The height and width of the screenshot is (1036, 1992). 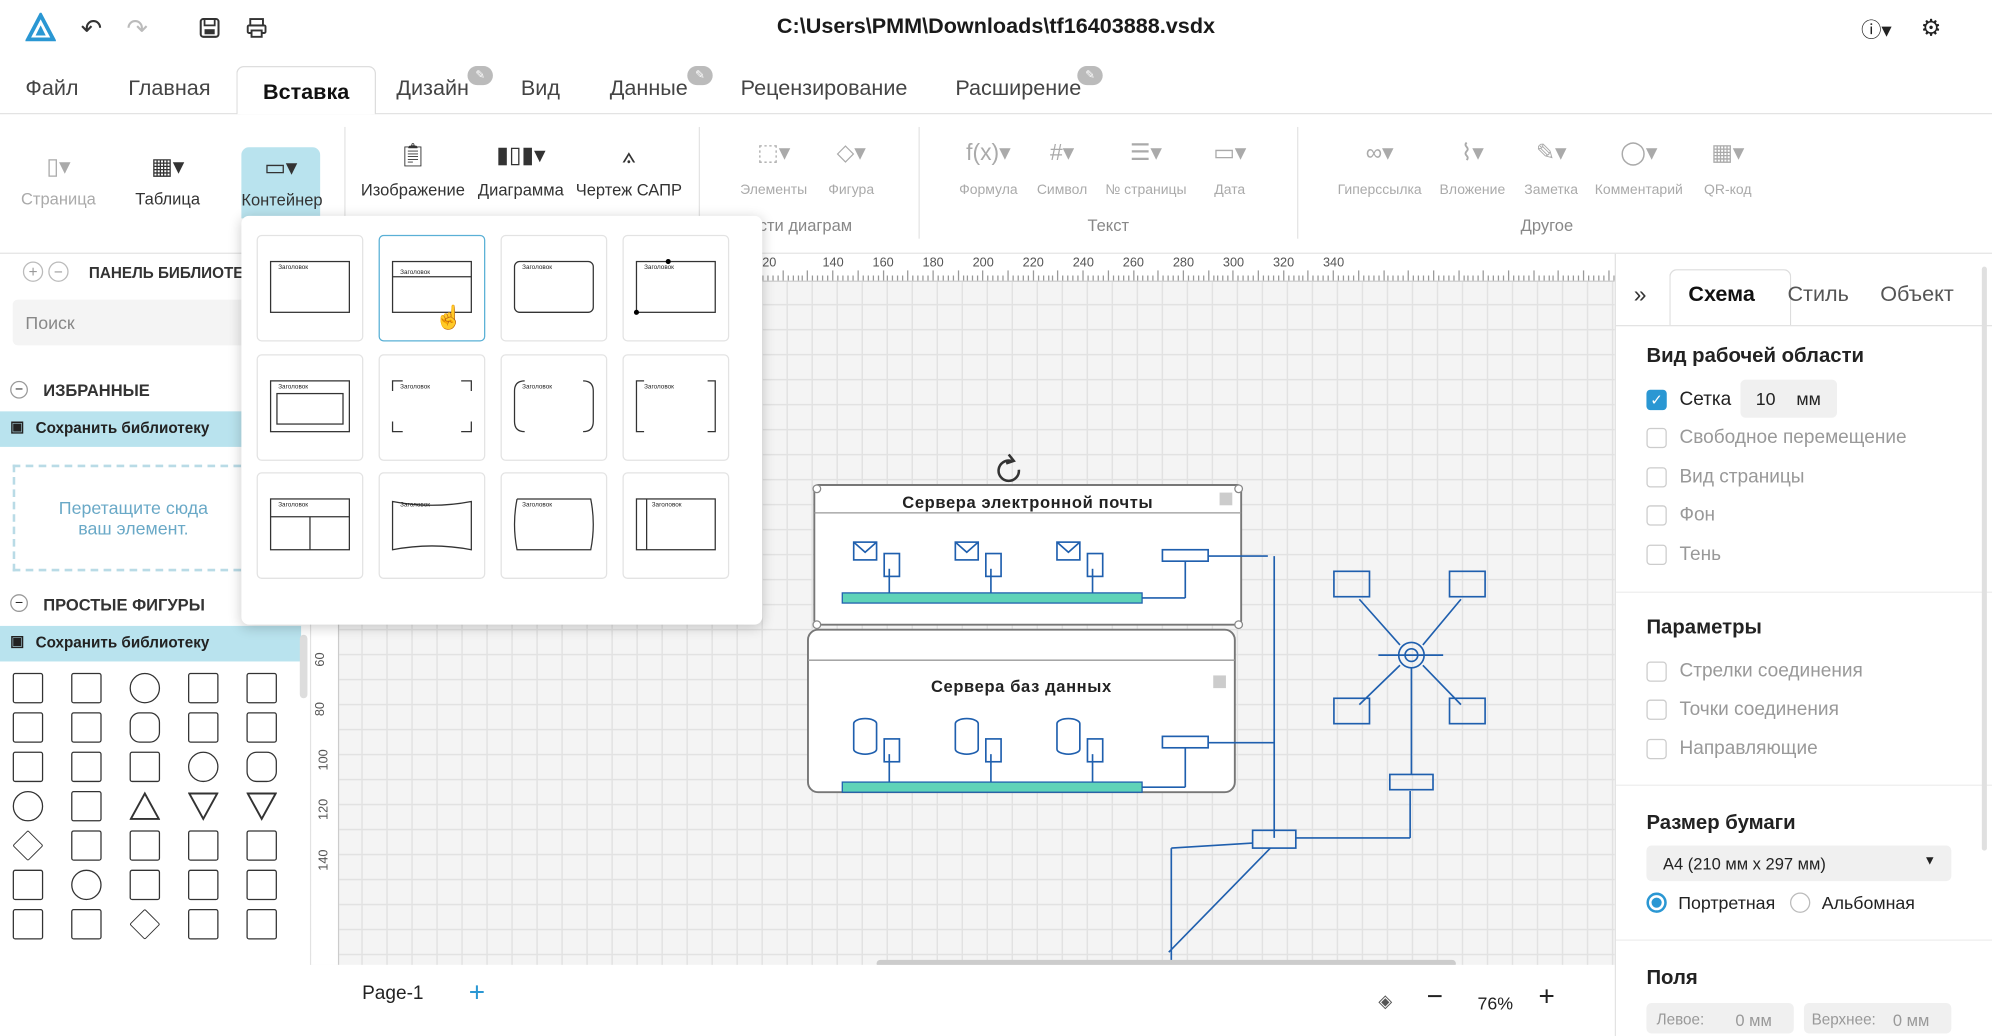 What do you see at coordinates (824, 88) in the screenshot?
I see `tab-review: Рецензирование` at bounding box center [824, 88].